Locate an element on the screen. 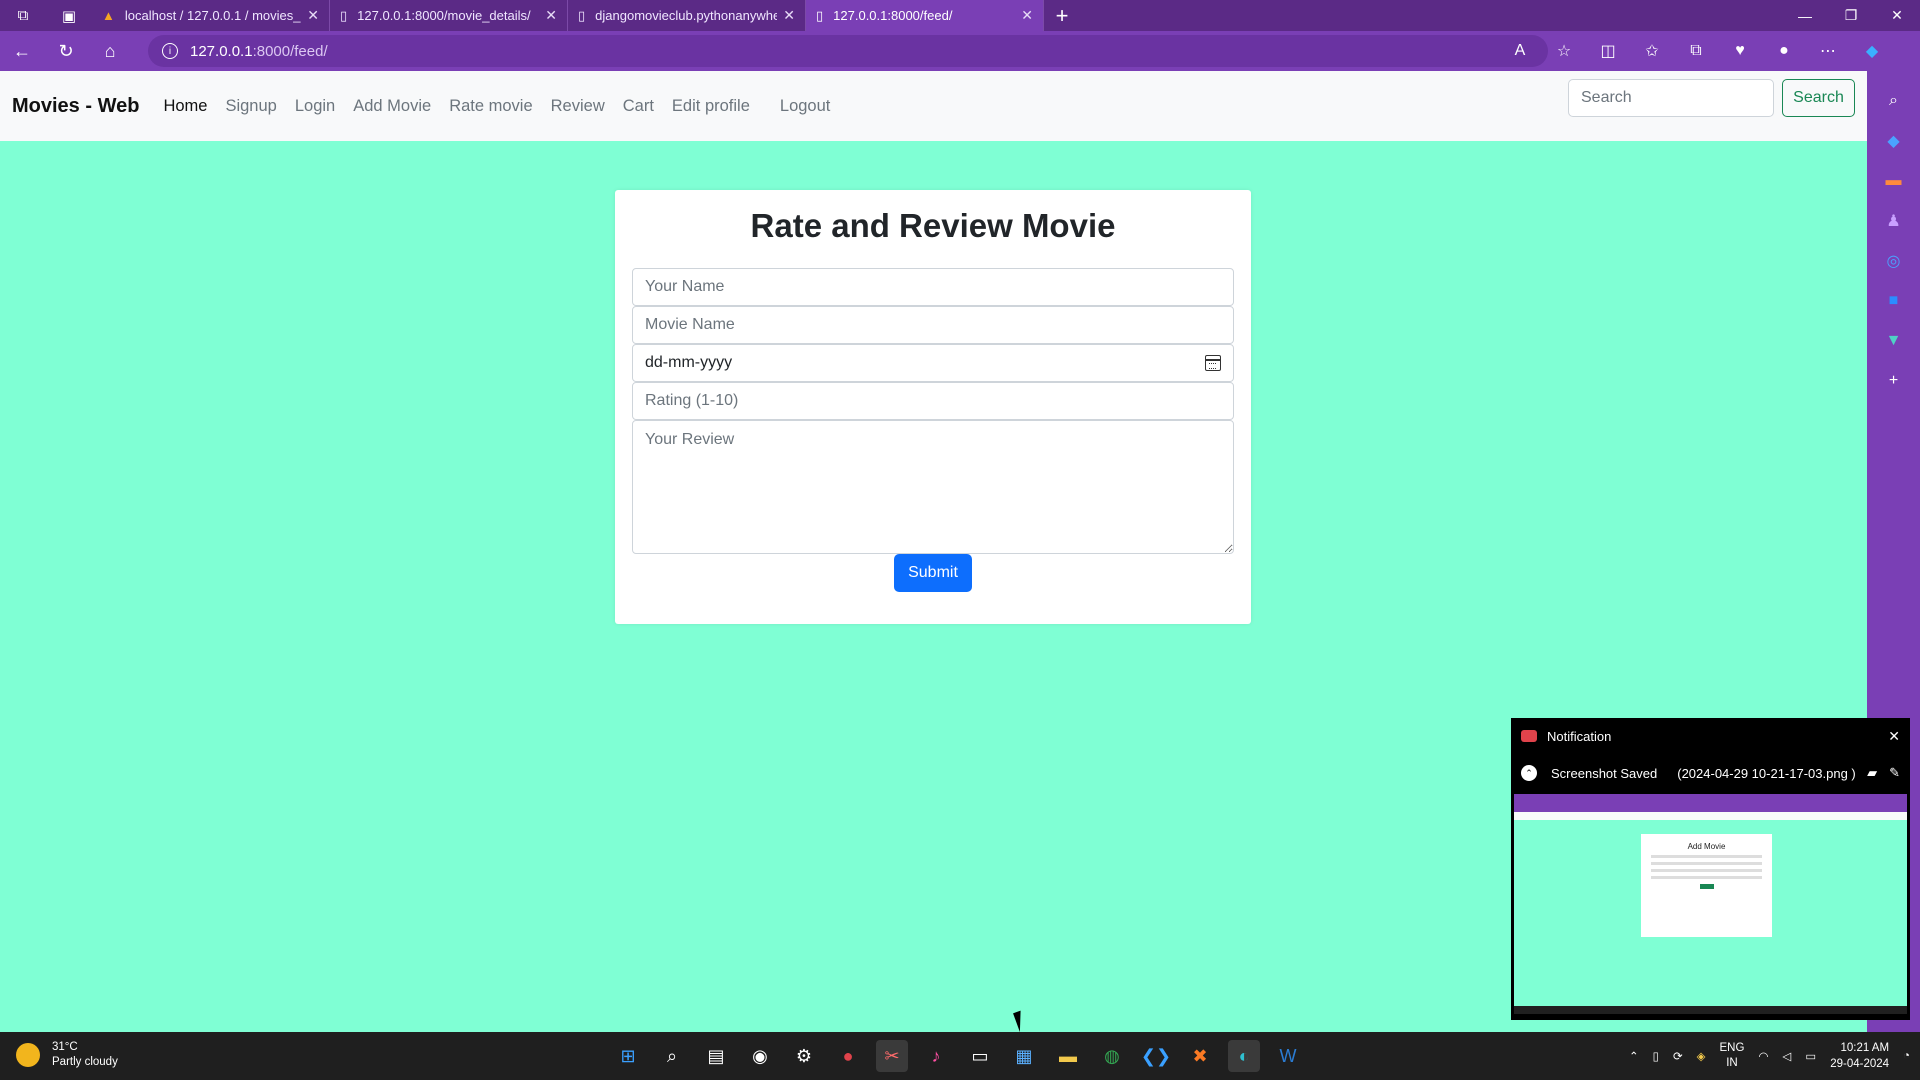 This screenshot has height=1080, width=1920. nav-logout: Logout is located at coordinates (805, 106).